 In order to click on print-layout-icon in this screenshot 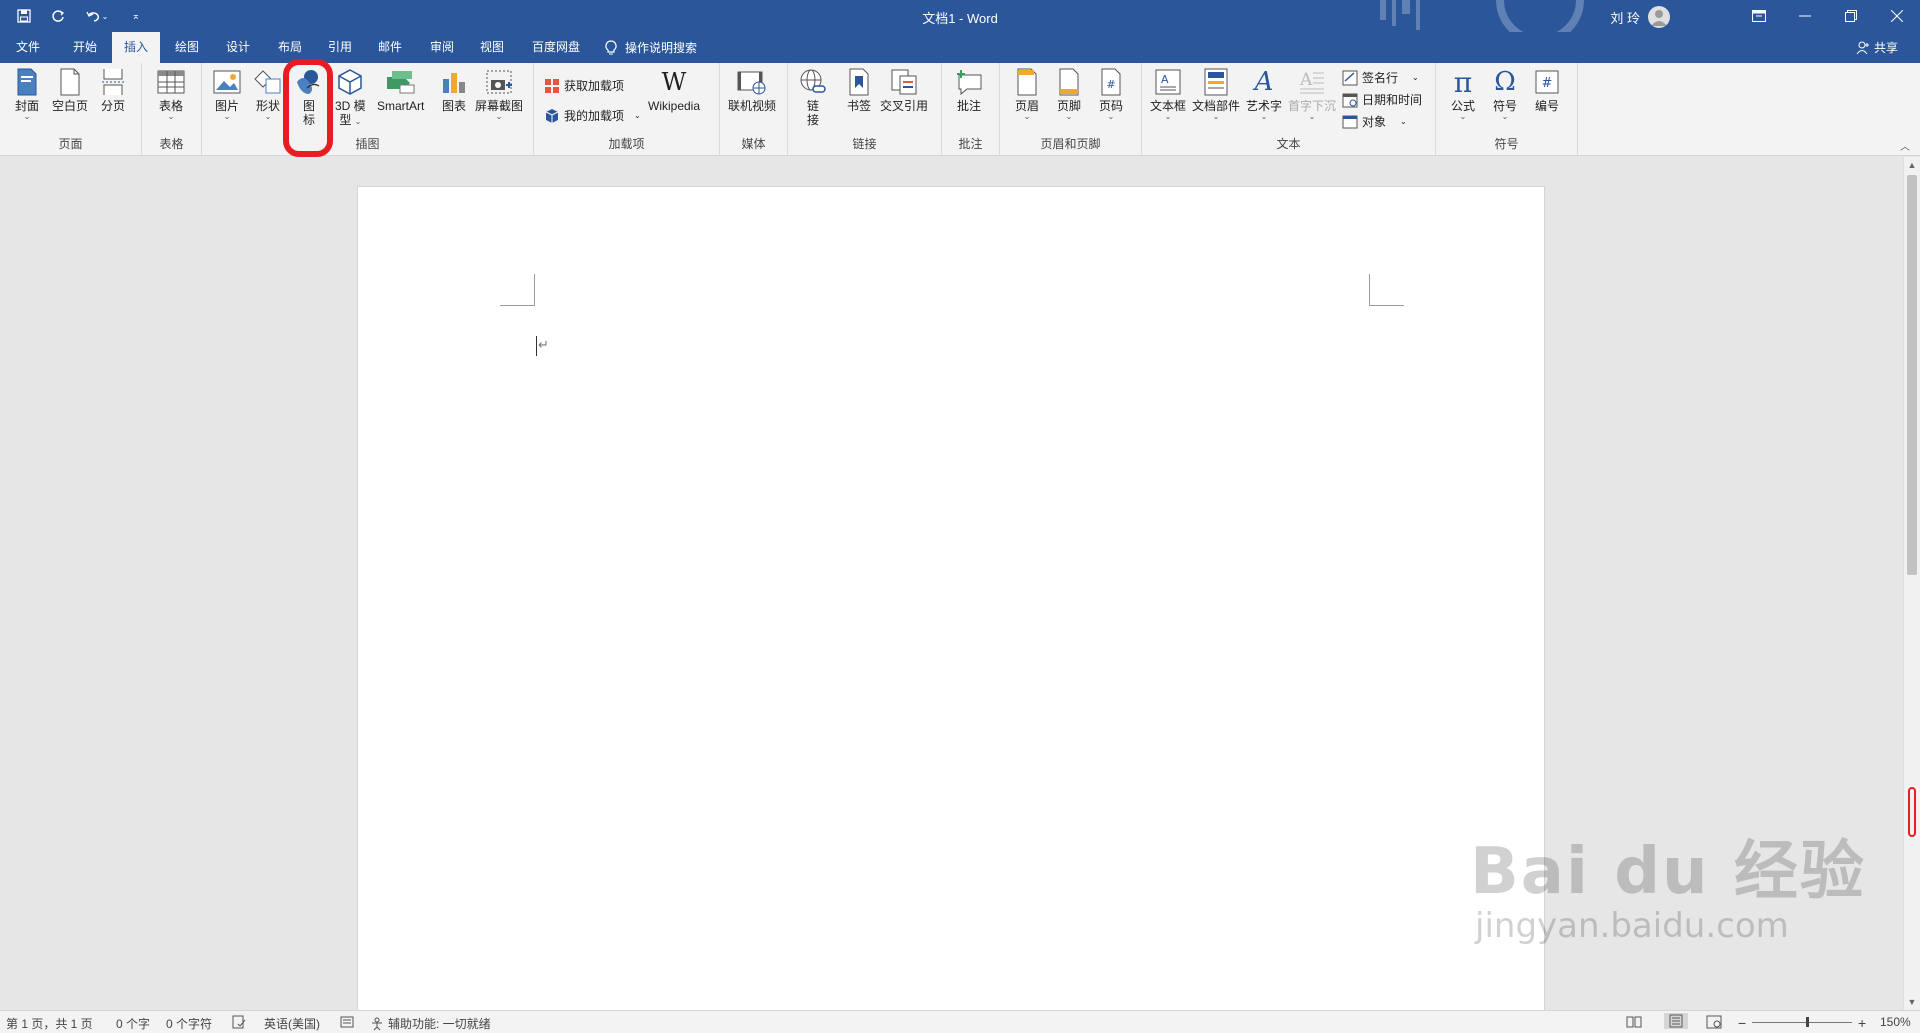, I will do `click(1676, 1021)`.